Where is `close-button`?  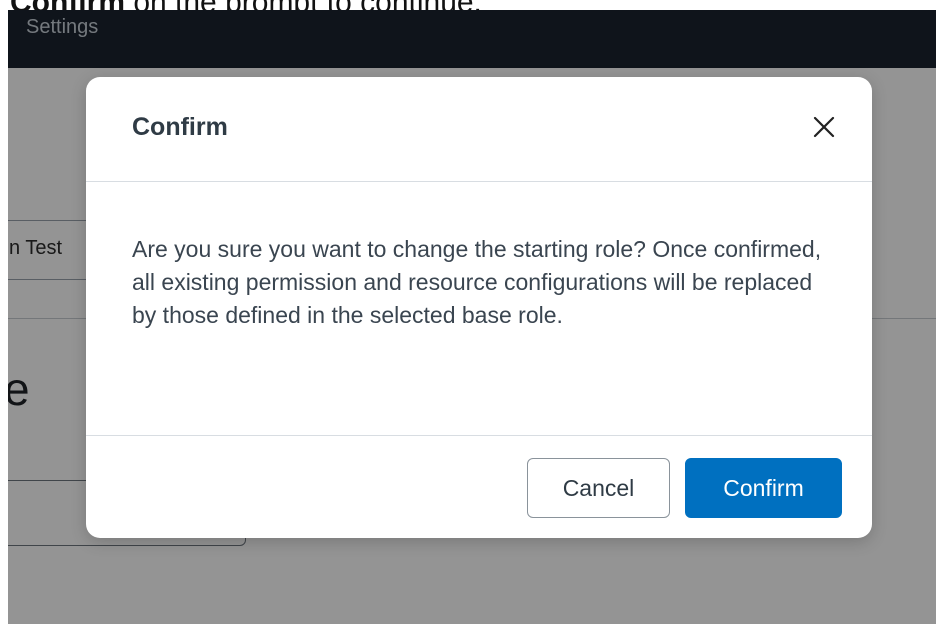 close-button is located at coordinates (824, 127).